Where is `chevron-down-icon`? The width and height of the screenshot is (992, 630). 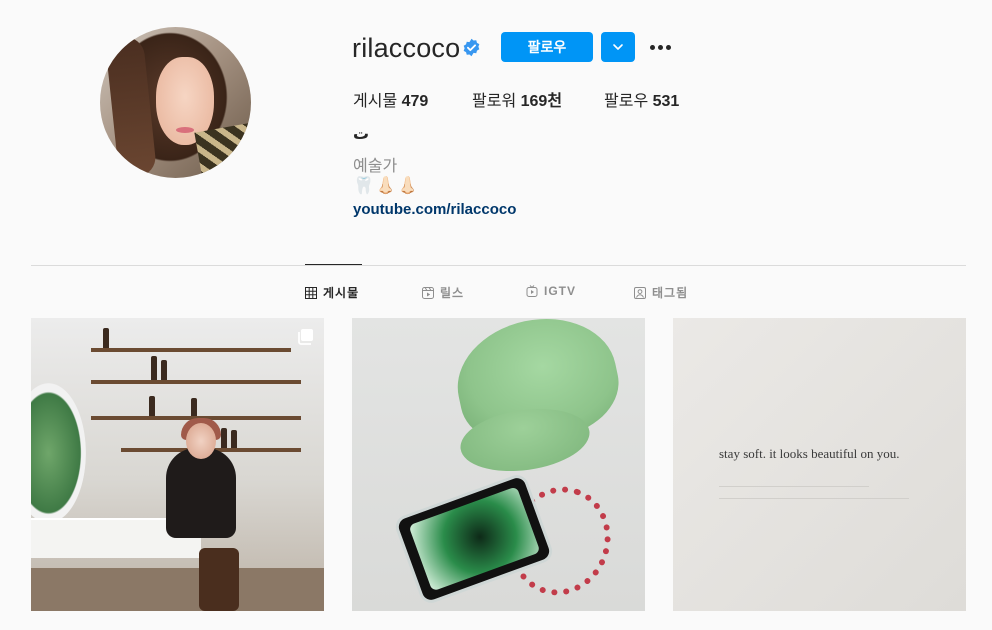 chevron-down-icon is located at coordinates (618, 47).